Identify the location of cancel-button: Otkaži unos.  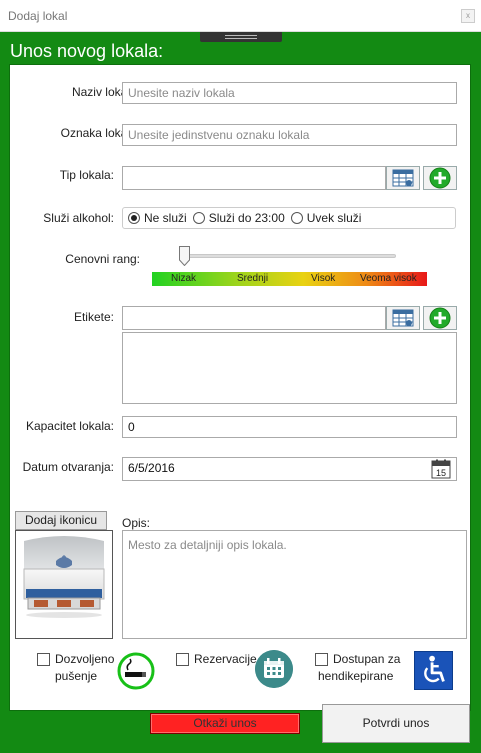
(225, 723).